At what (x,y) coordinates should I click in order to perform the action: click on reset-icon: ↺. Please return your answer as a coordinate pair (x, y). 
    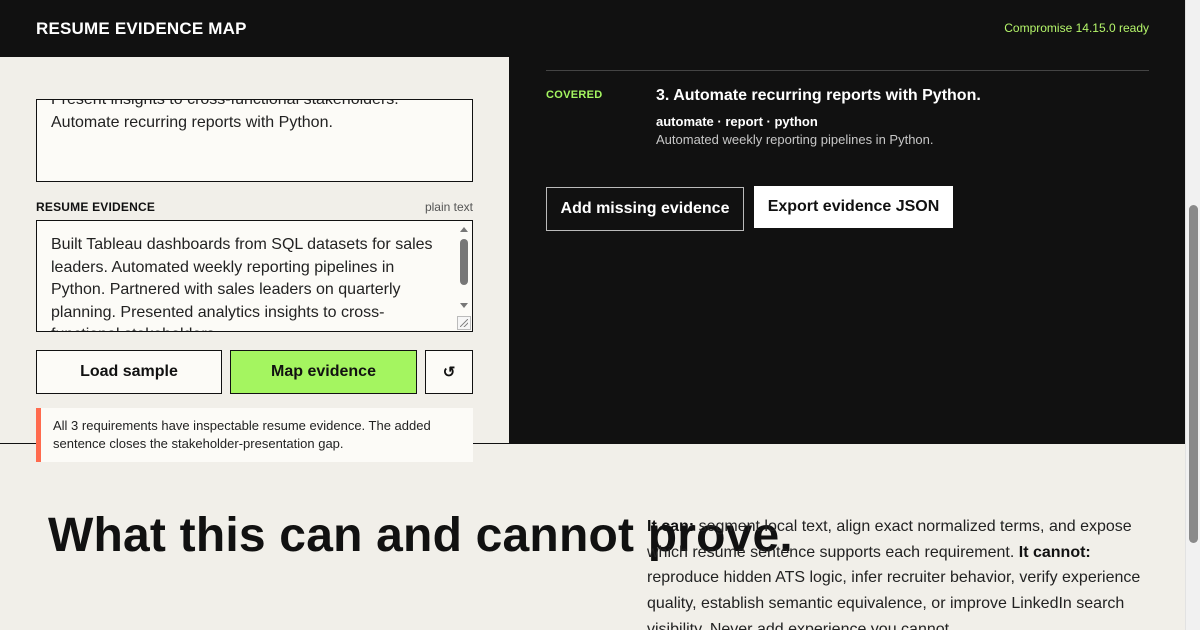
    Looking at the image, I should click on (449, 372).